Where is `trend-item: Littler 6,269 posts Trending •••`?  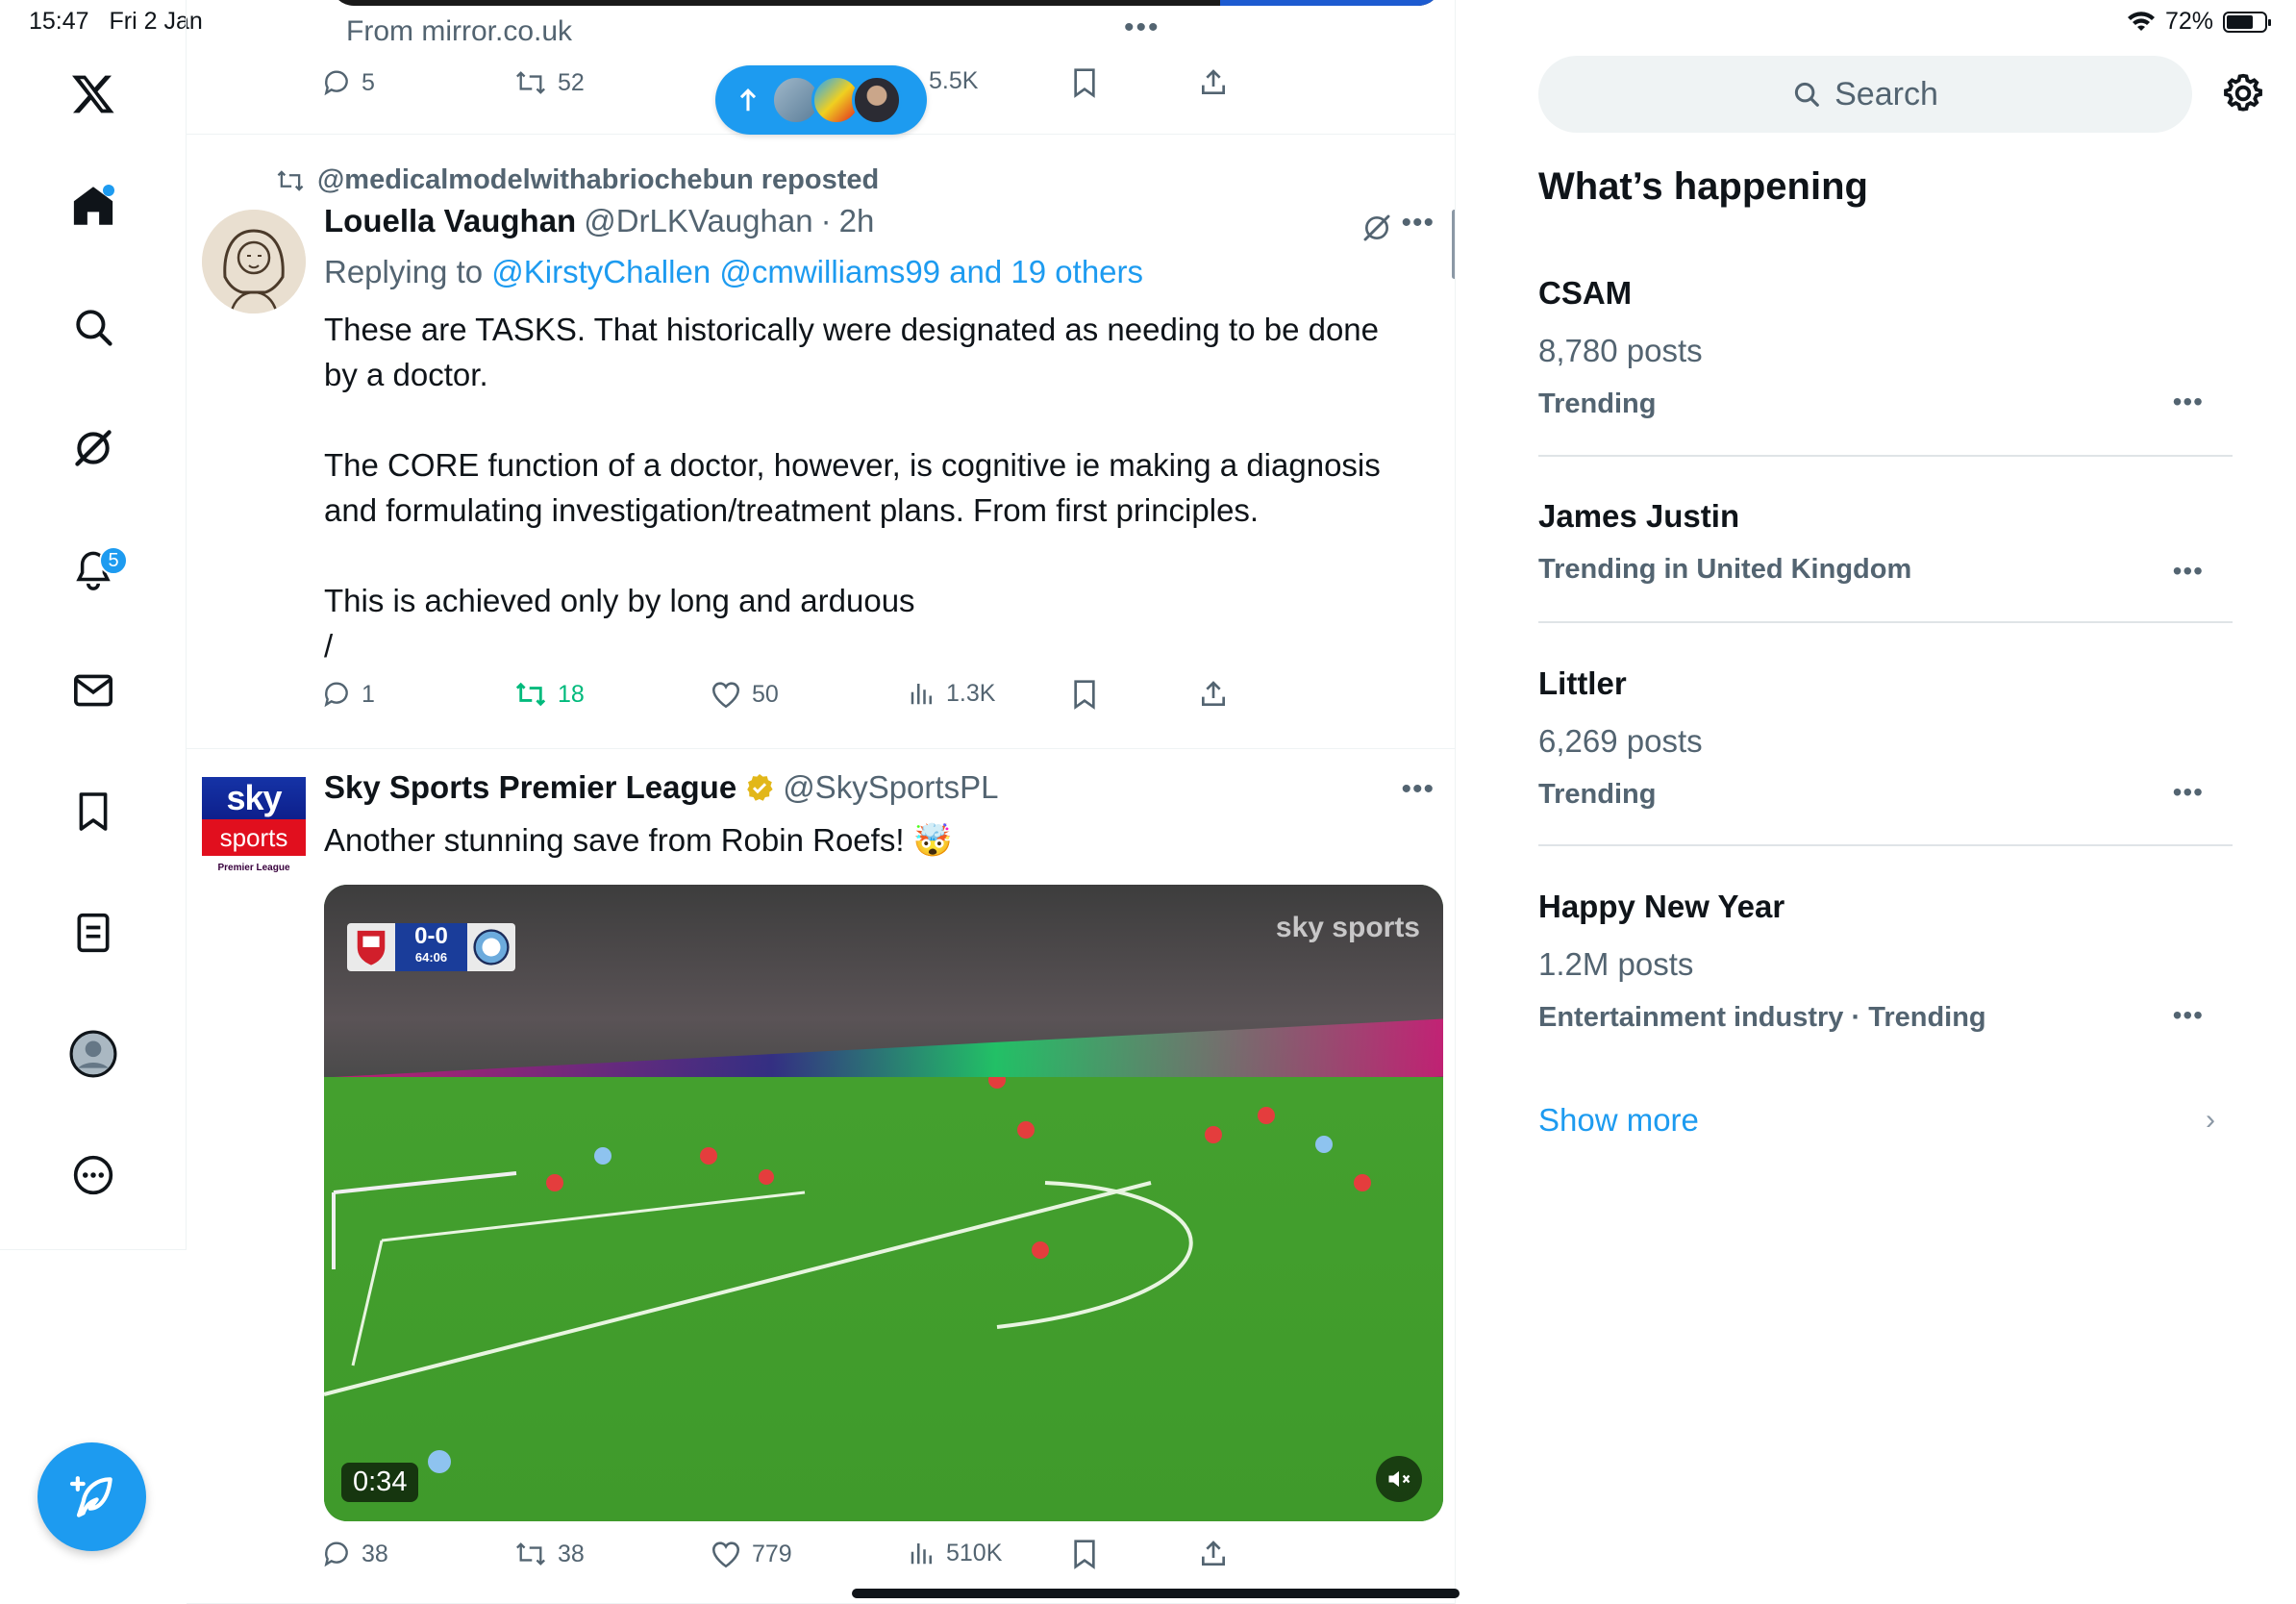
trend-item: Littler 6,269 posts Trending ••• is located at coordinates (1885, 738).